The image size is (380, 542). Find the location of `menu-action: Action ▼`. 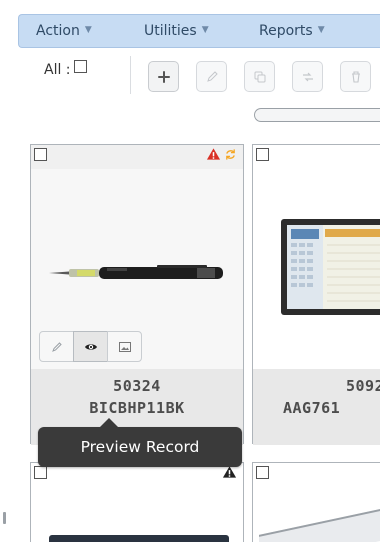

menu-action: Action ▼ is located at coordinates (64, 31).